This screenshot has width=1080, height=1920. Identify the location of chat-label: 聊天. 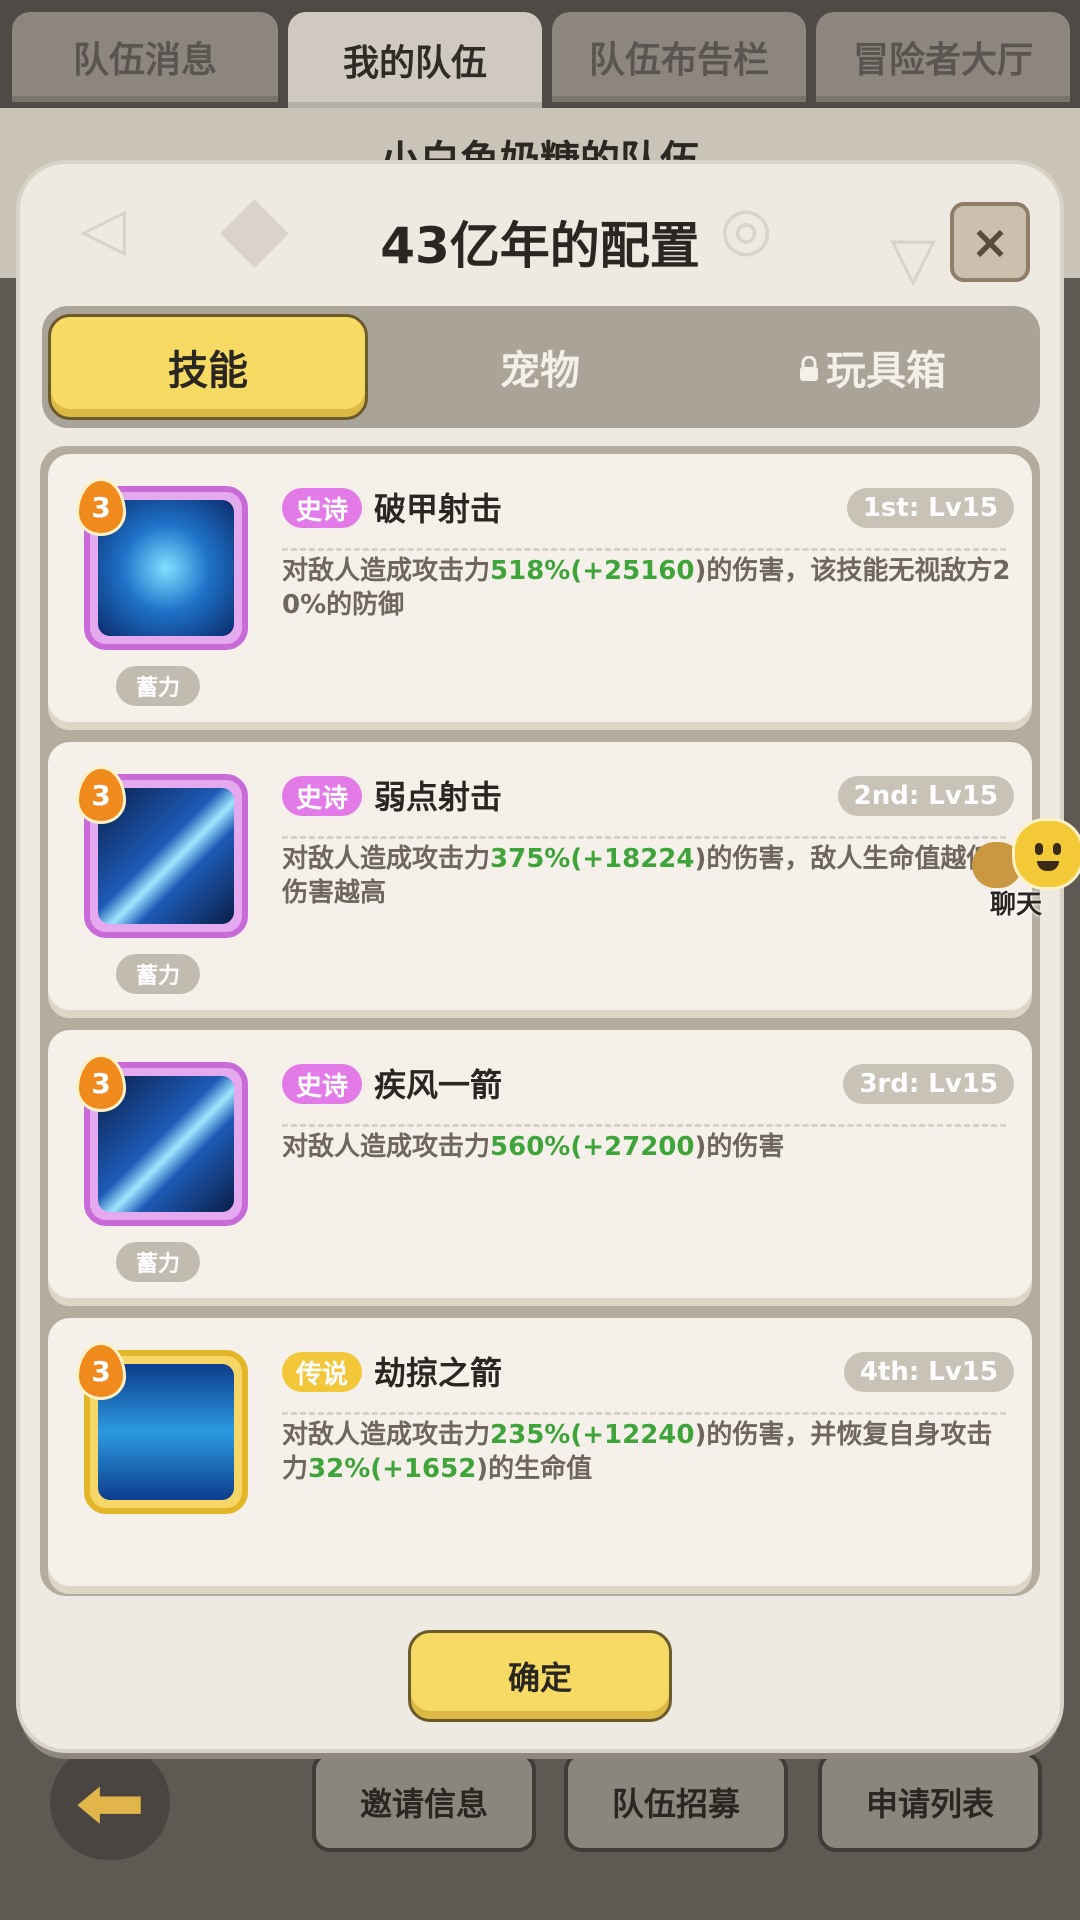
(1016, 905).